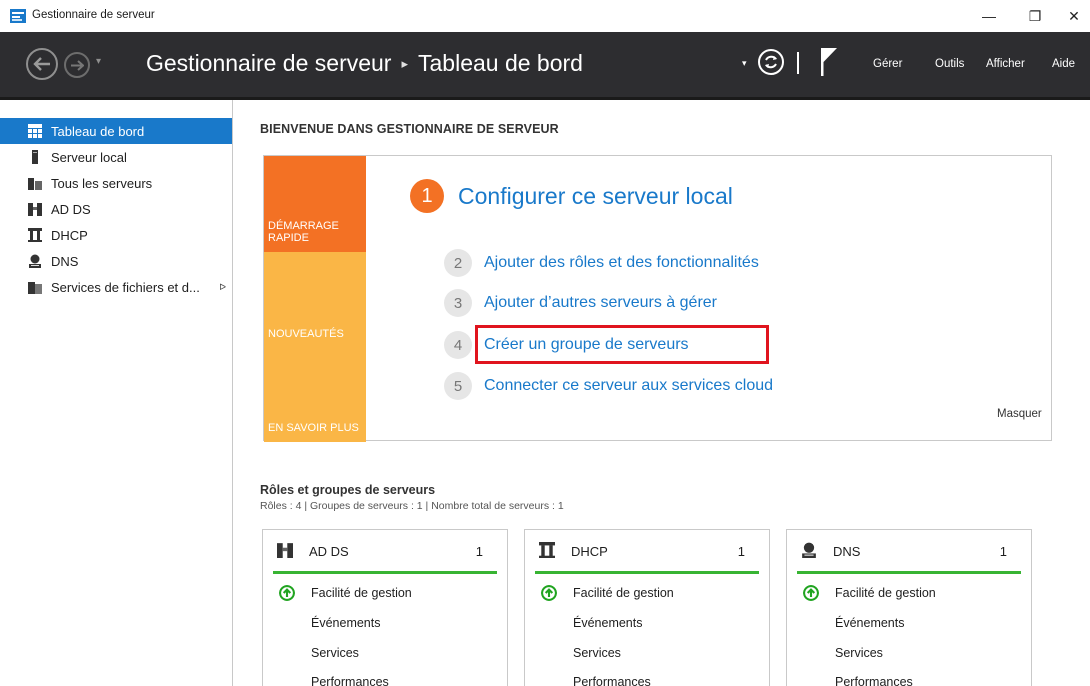 The height and width of the screenshot is (686, 1090). I want to click on tab-label: NOUVEAUTÉS, so click(306, 334).